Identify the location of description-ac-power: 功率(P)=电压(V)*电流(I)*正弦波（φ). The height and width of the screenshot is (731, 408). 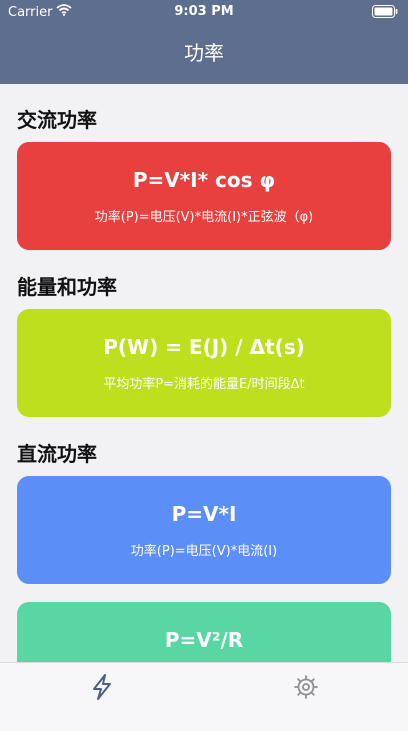
(204, 217).